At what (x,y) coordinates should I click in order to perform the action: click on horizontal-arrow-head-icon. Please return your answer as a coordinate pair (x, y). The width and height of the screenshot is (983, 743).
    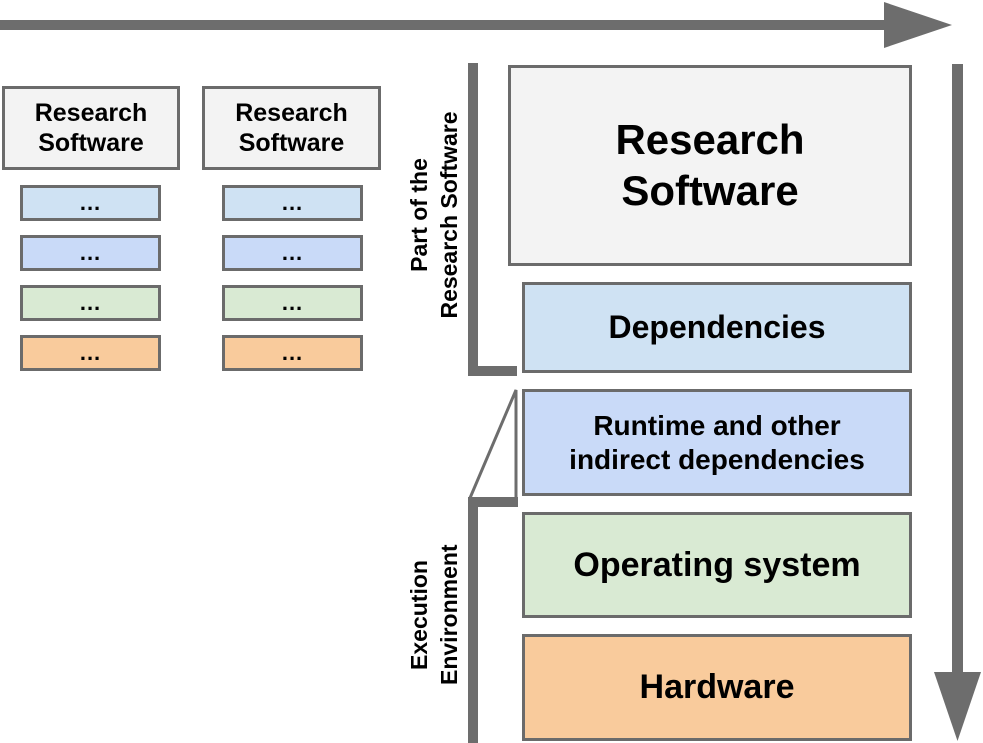
    Looking at the image, I should click on (918, 25).